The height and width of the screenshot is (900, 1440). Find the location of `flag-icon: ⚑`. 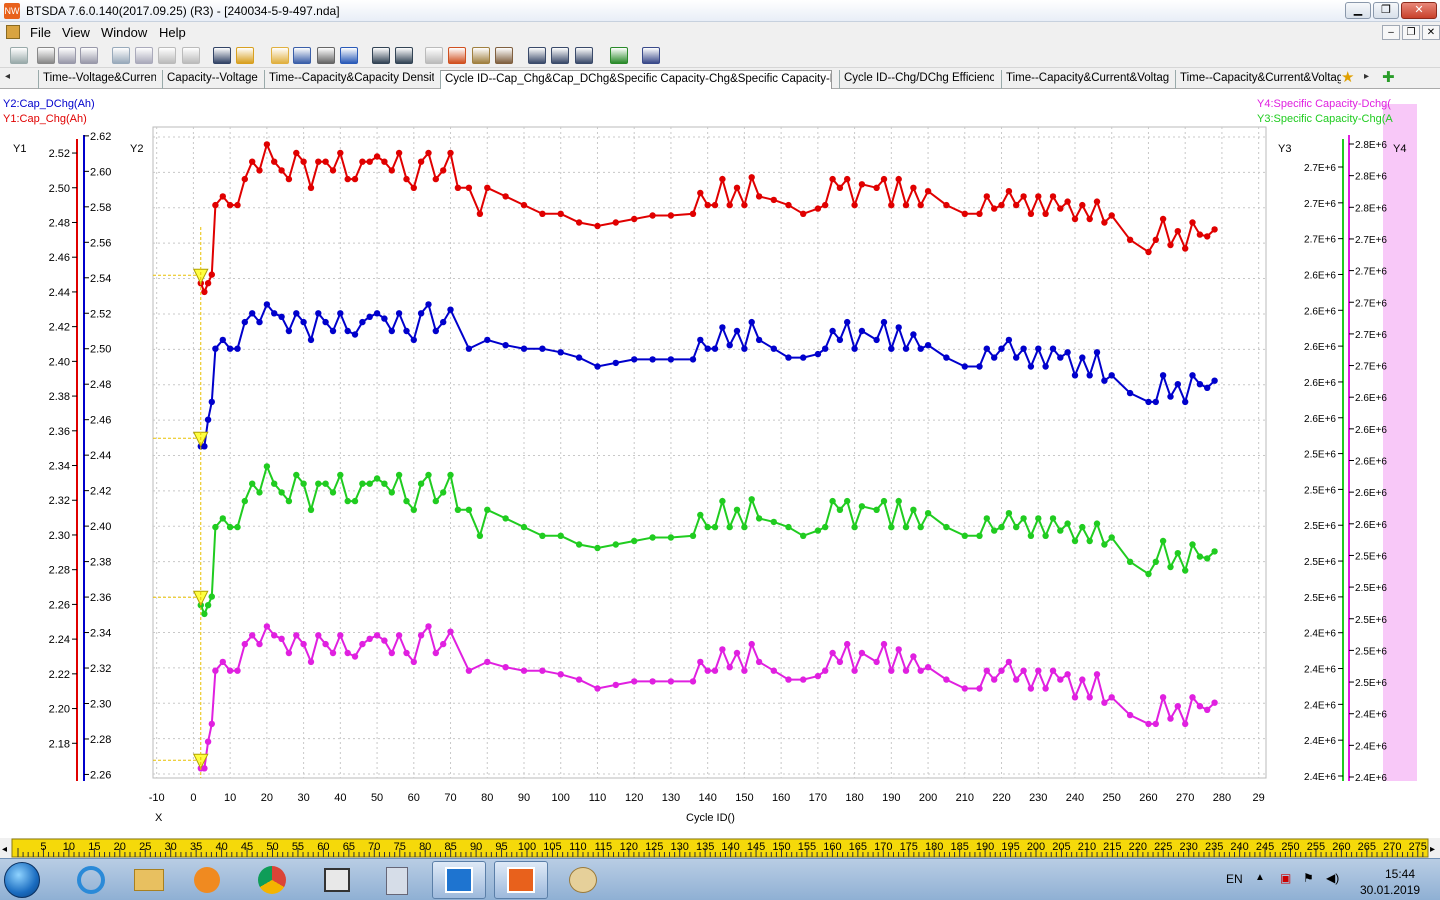

flag-icon: ⚑ is located at coordinates (1308, 878).